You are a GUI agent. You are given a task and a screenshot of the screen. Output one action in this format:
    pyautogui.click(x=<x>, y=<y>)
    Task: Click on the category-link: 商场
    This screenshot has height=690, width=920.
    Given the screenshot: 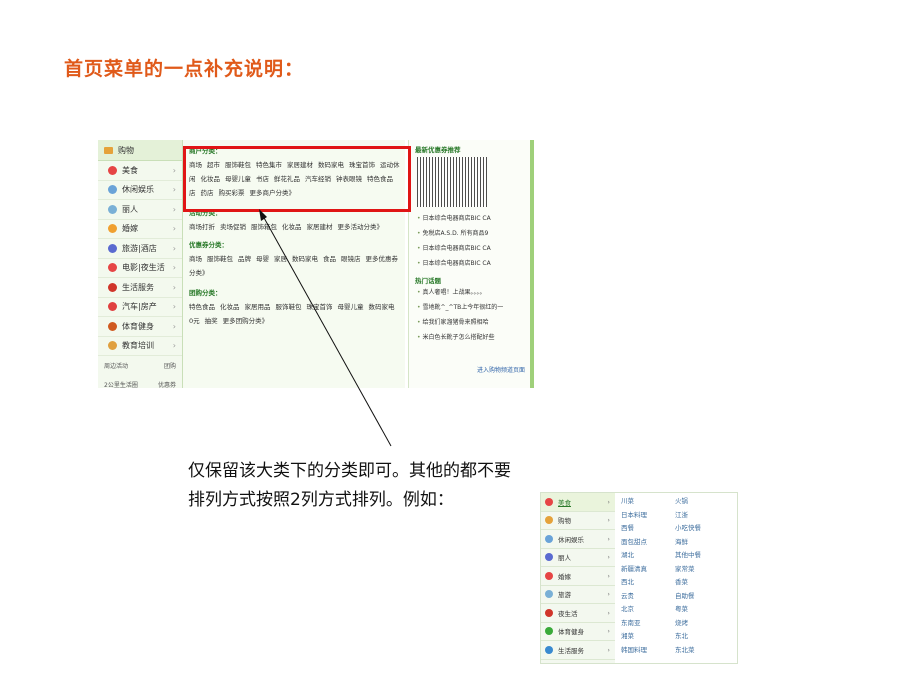 What is the action you would take?
    pyautogui.click(x=195, y=259)
    